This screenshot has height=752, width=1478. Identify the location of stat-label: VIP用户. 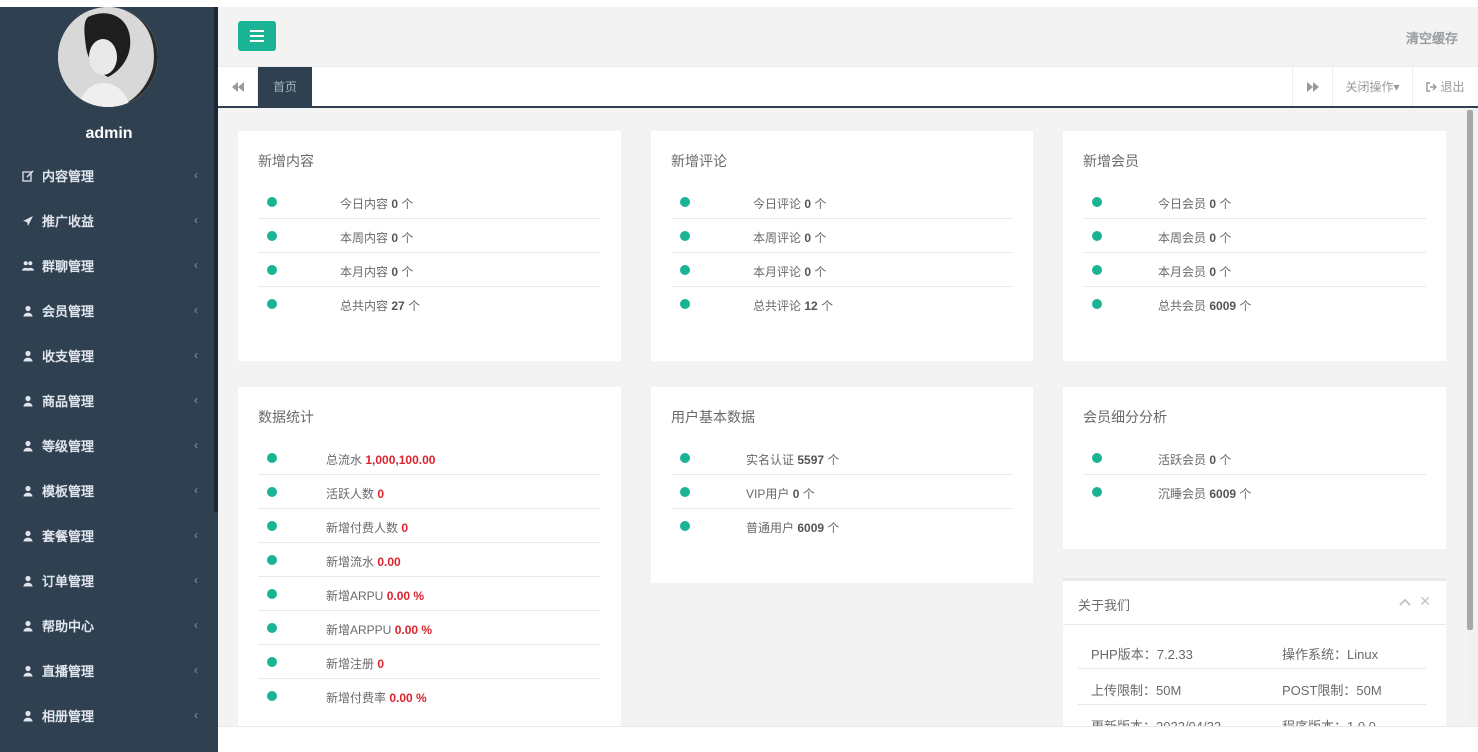
(768, 494).